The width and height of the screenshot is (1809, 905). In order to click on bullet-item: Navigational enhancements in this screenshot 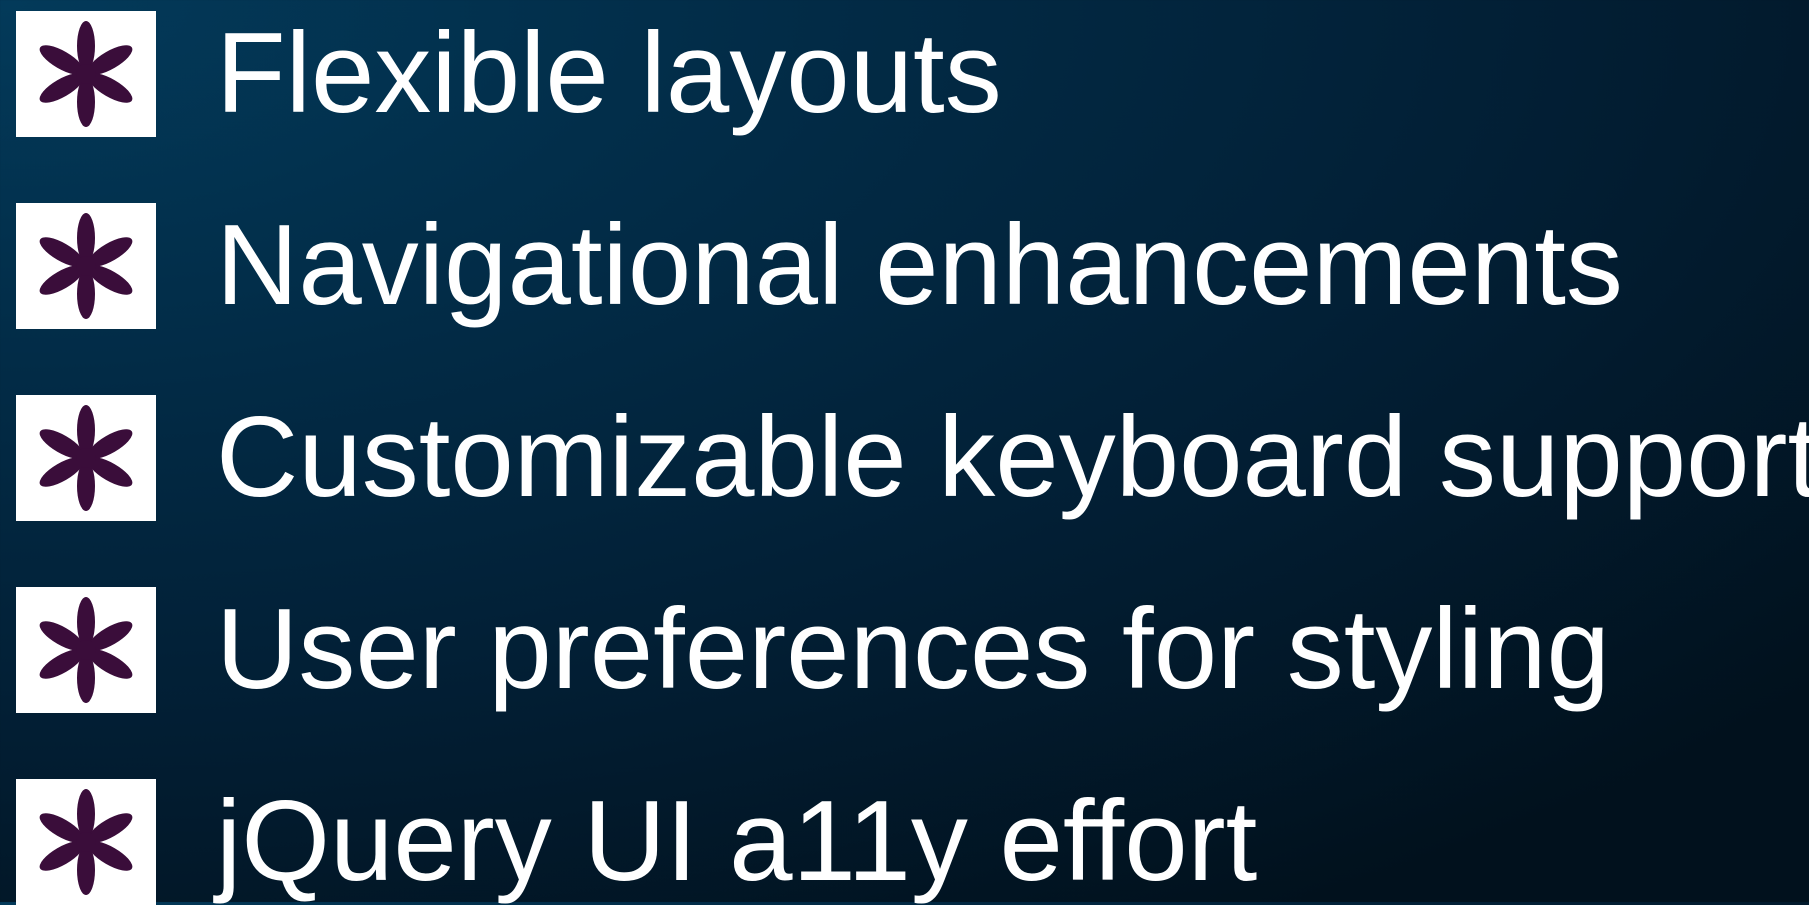, I will do `click(912, 266)`.